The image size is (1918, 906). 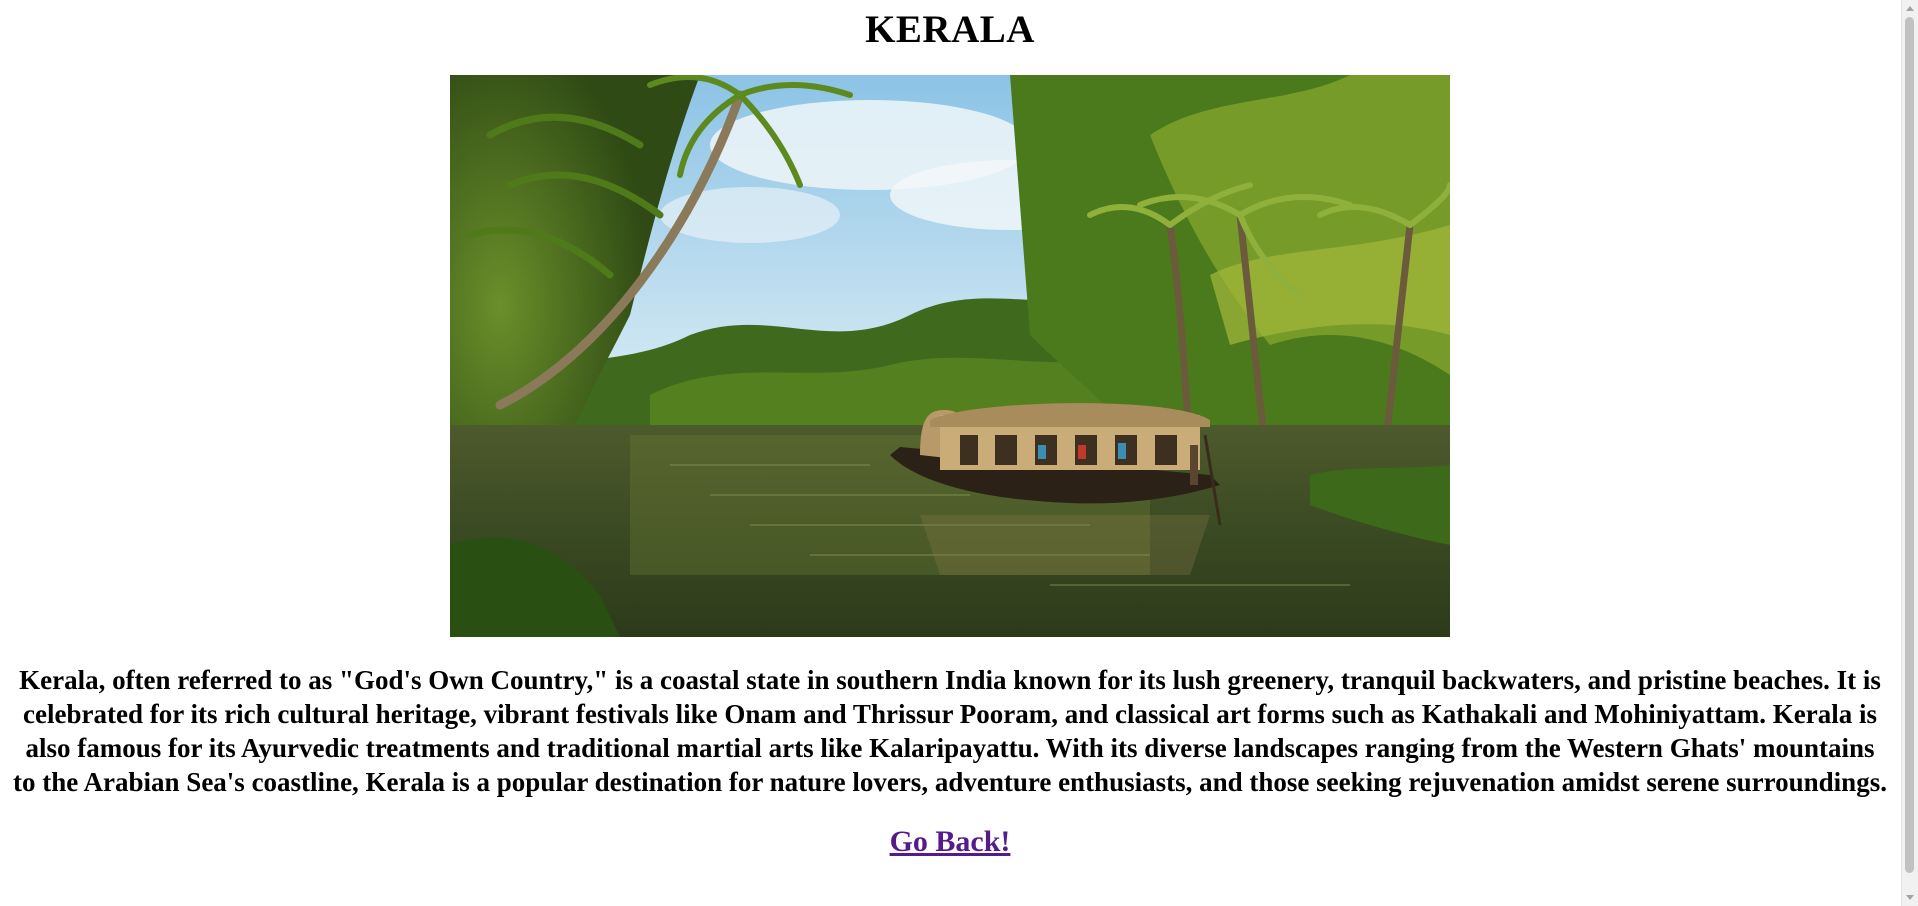 I want to click on go-back-link: Go Back!, so click(x=950, y=842).